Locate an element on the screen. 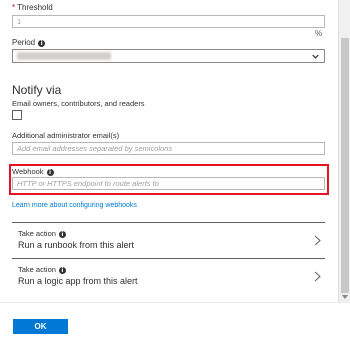 The image size is (350, 339). threshold-input: 1 is located at coordinates (168, 21).